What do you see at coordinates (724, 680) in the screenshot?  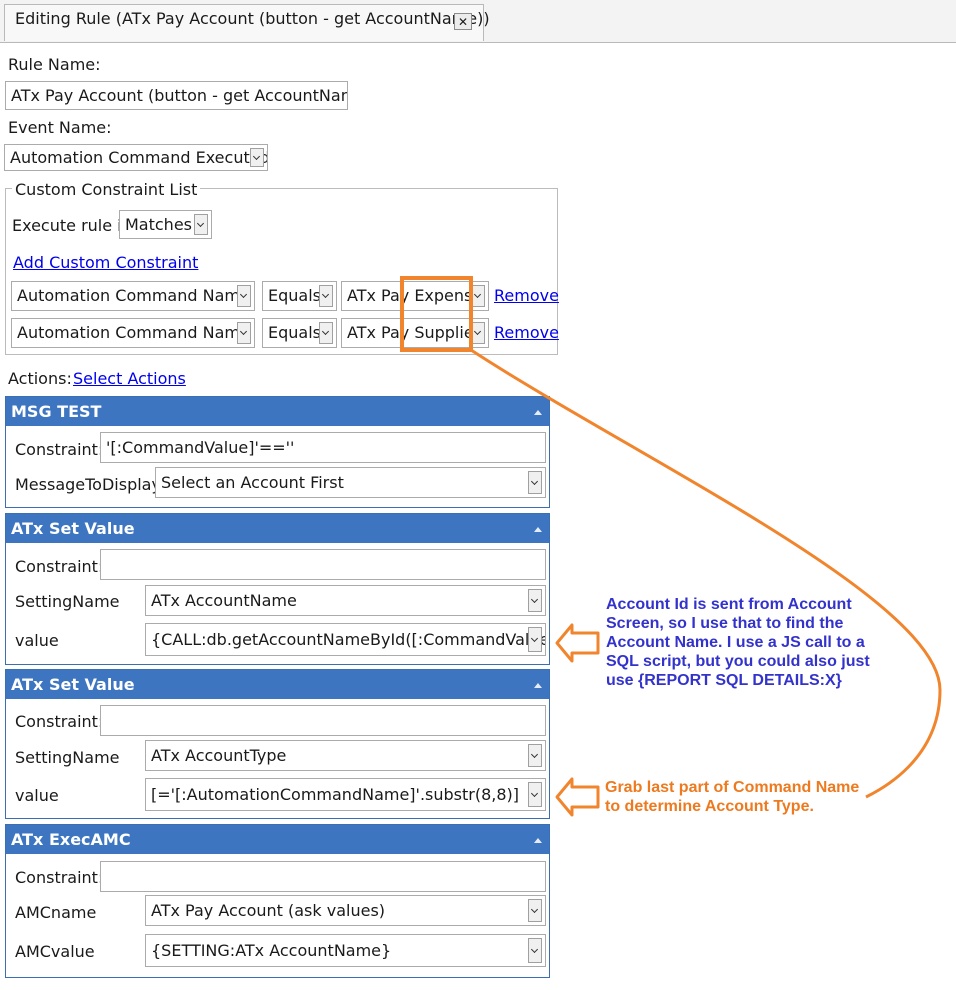 I see `note-line: use {REPORT SQL DETAILS:X}` at bounding box center [724, 680].